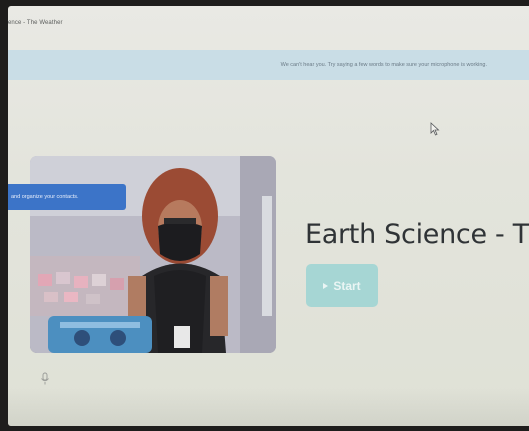 The height and width of the screenshot is (431, 529). What do you see at coordinates (268, 407) in the screenshot?
I see `screen-bottom-edge` at bounding box center [268, 407].